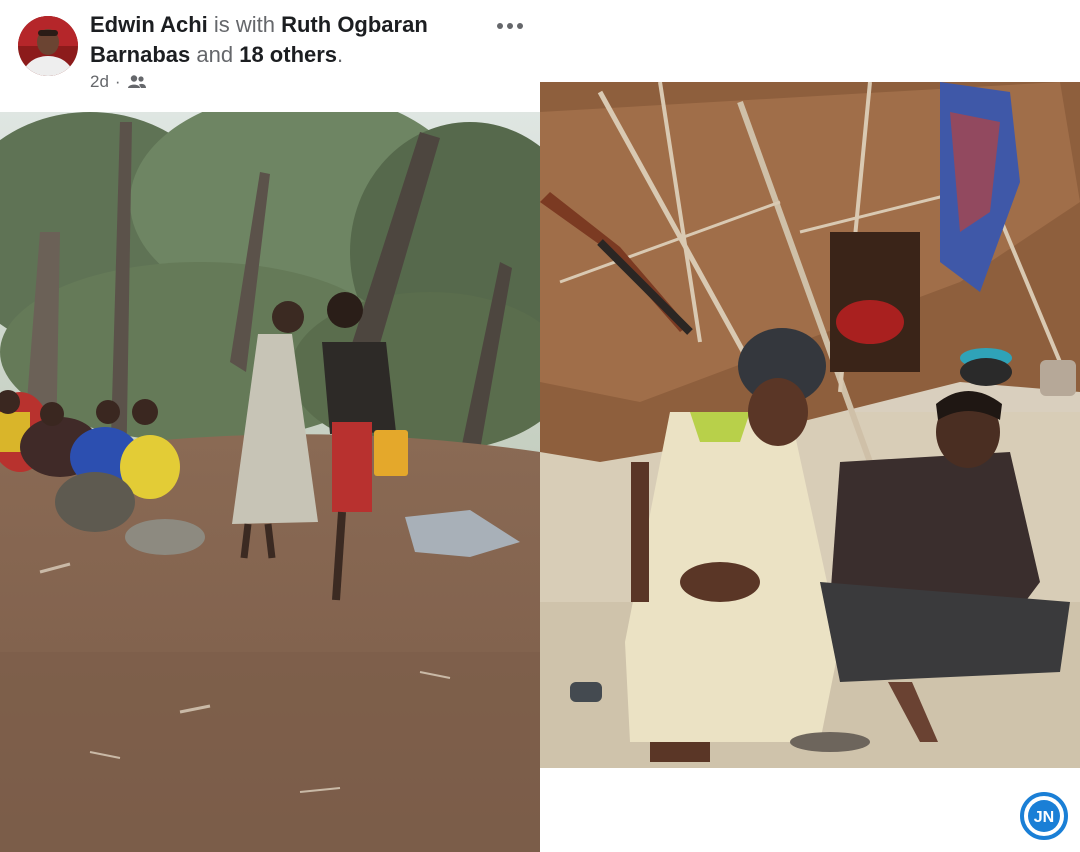  What do you see at coordinates (510, 26) in the screenshot?
I see `more-options-icon` at bounding box center [510, 26].